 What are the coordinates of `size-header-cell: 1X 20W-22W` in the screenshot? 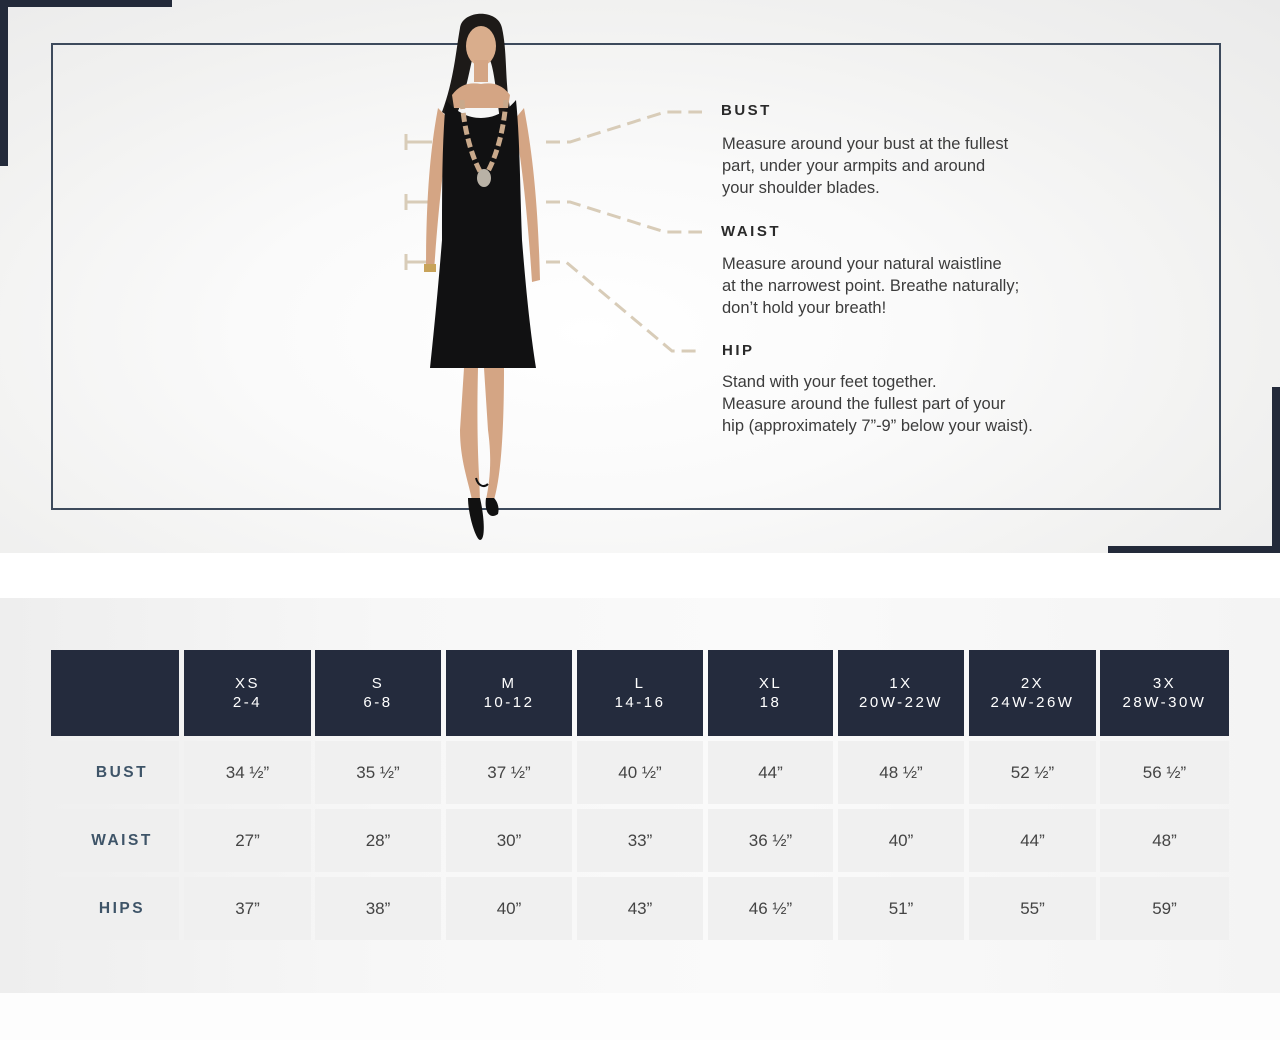 It's located at (901, 693).